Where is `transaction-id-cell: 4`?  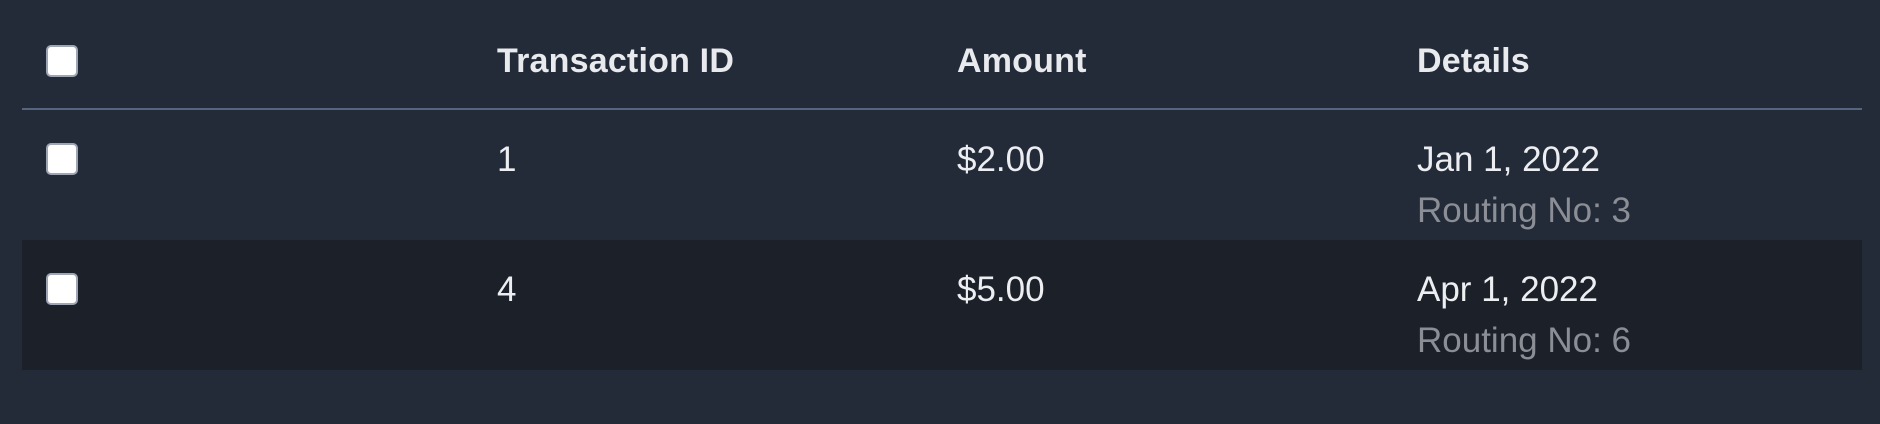
transaction-id-cell: 4 is located at coordinates (727, 290).